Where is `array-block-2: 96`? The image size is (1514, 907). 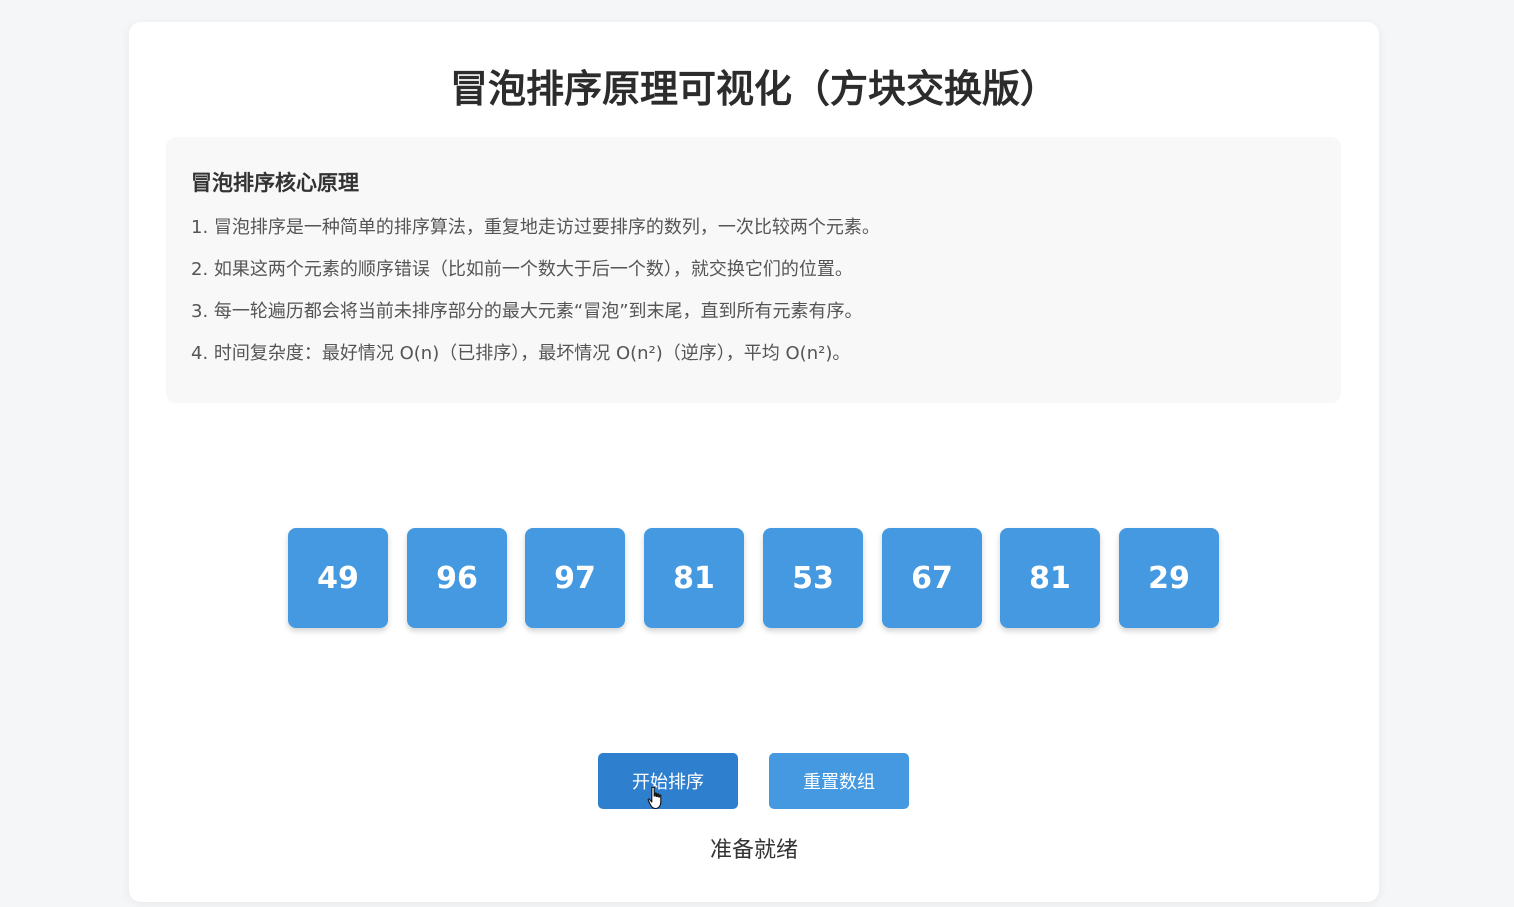 array-block-2: 96 is located at coordinates (457, 578).